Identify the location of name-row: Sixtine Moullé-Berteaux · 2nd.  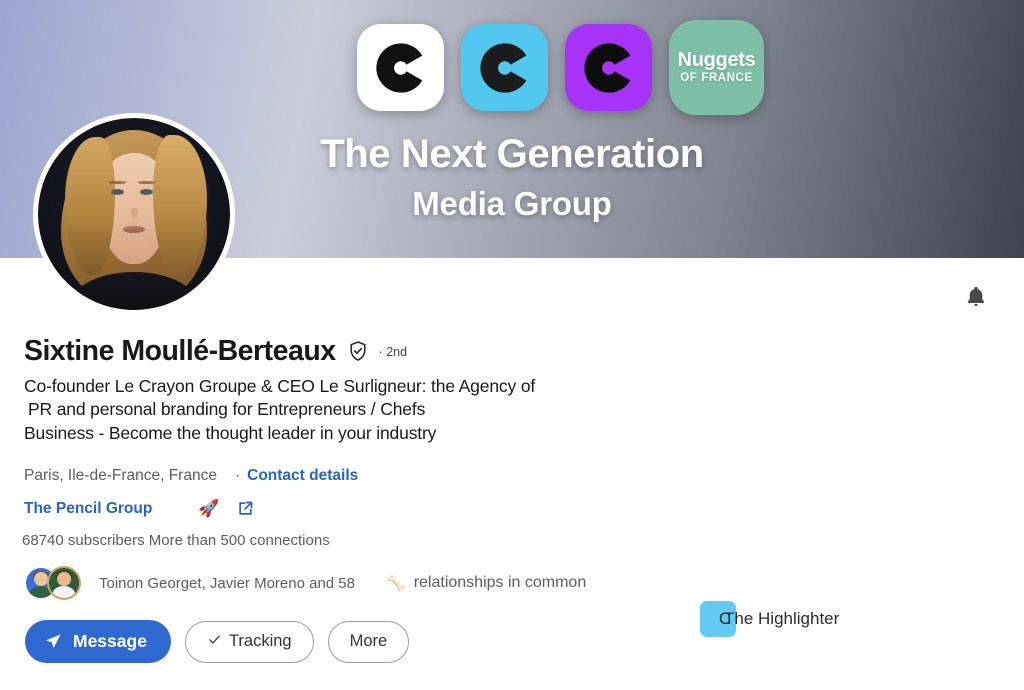
(215, 351).